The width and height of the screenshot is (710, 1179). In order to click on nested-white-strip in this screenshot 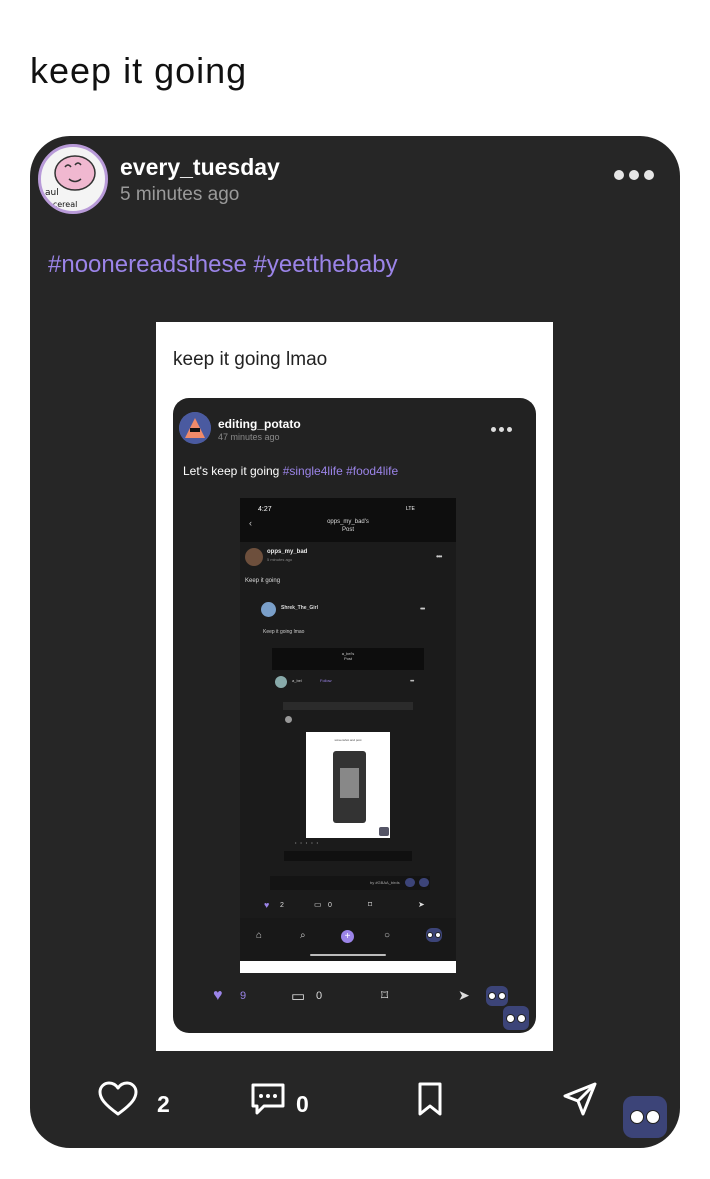, I will do `click(348, 967)`.